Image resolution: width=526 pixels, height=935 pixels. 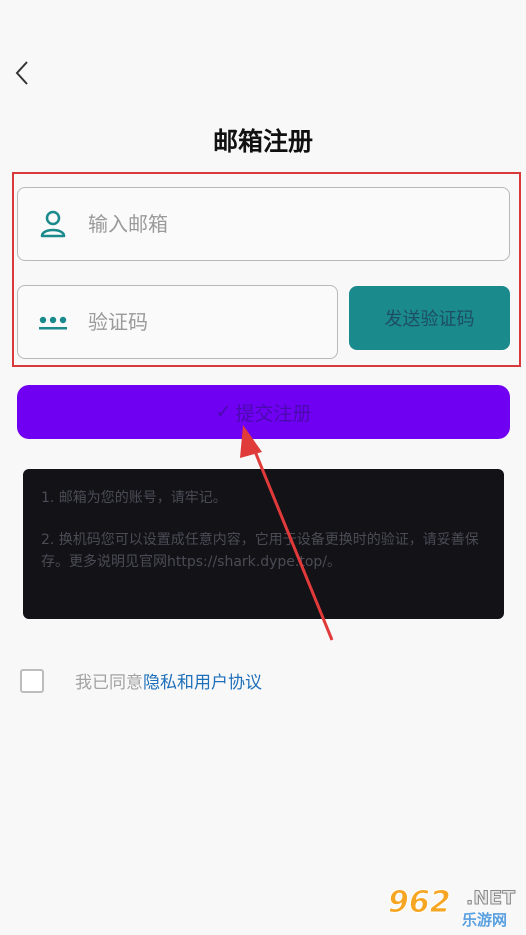 What do you see at coordinates (134, 498) in the screenshot?
I see `notice-line-1: 1. 邮箱为您的账号，请牢记。` at bounding box center [134, 498].